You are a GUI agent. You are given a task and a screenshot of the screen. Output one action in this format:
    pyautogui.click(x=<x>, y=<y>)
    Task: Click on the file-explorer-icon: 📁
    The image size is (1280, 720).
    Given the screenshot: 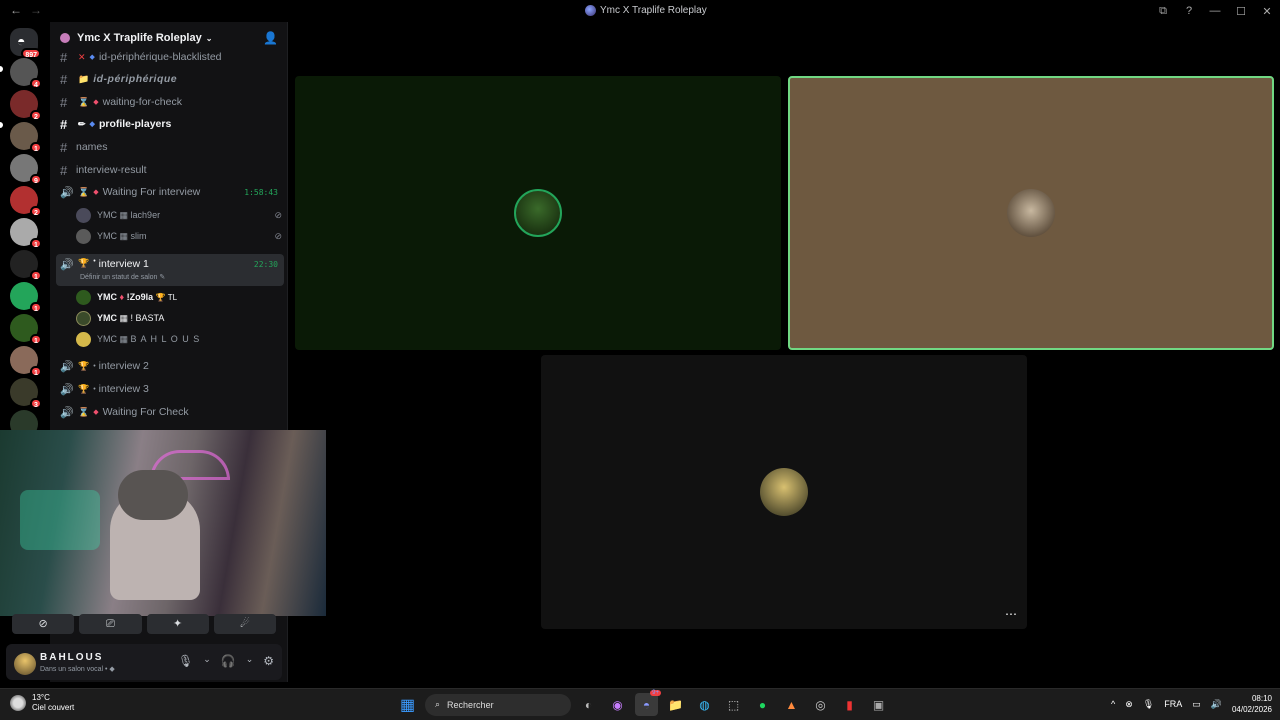 What is the action you would take?
    pyautogui.click(x=675, y=704)
    